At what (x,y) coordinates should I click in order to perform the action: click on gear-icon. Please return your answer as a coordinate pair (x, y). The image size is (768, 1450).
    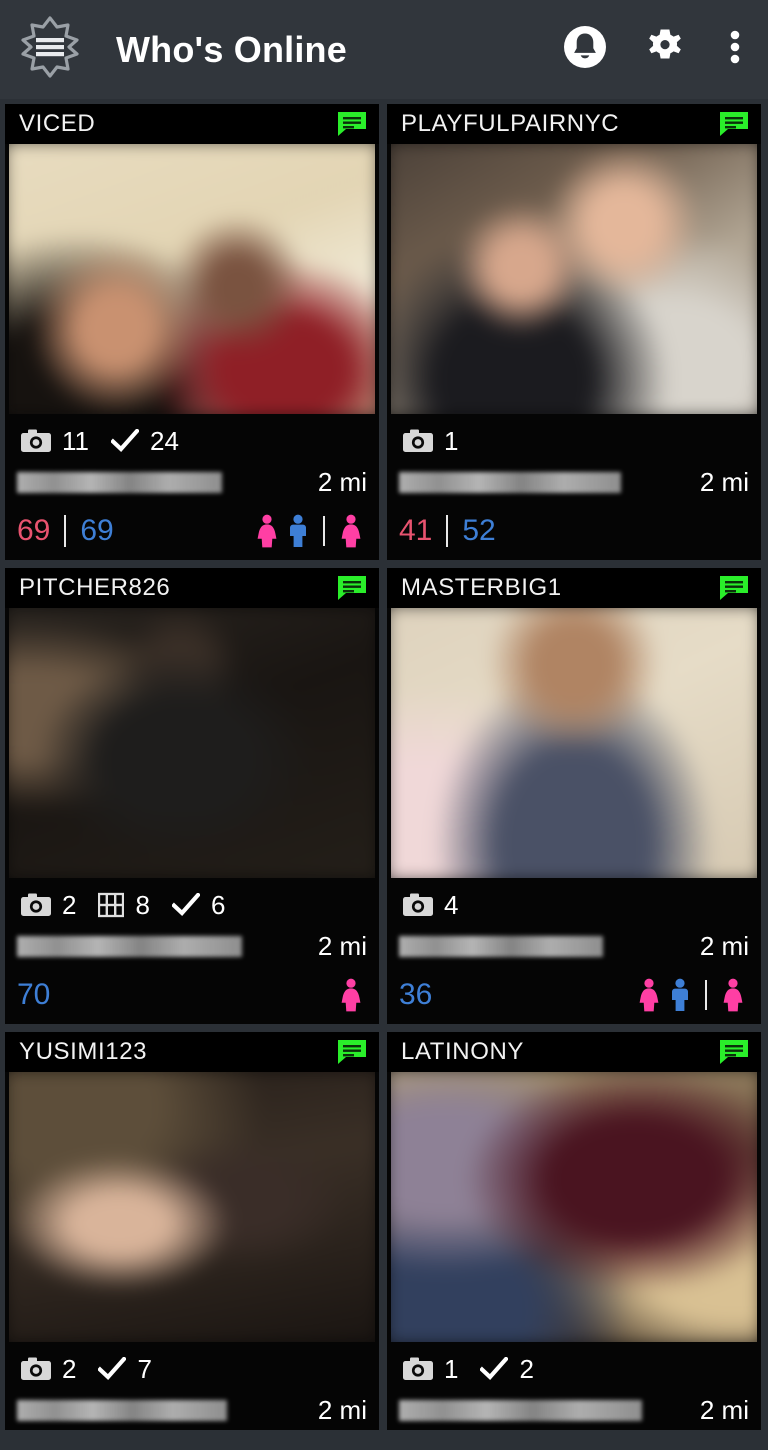
    Looking at the image, I should click on (665, 49).